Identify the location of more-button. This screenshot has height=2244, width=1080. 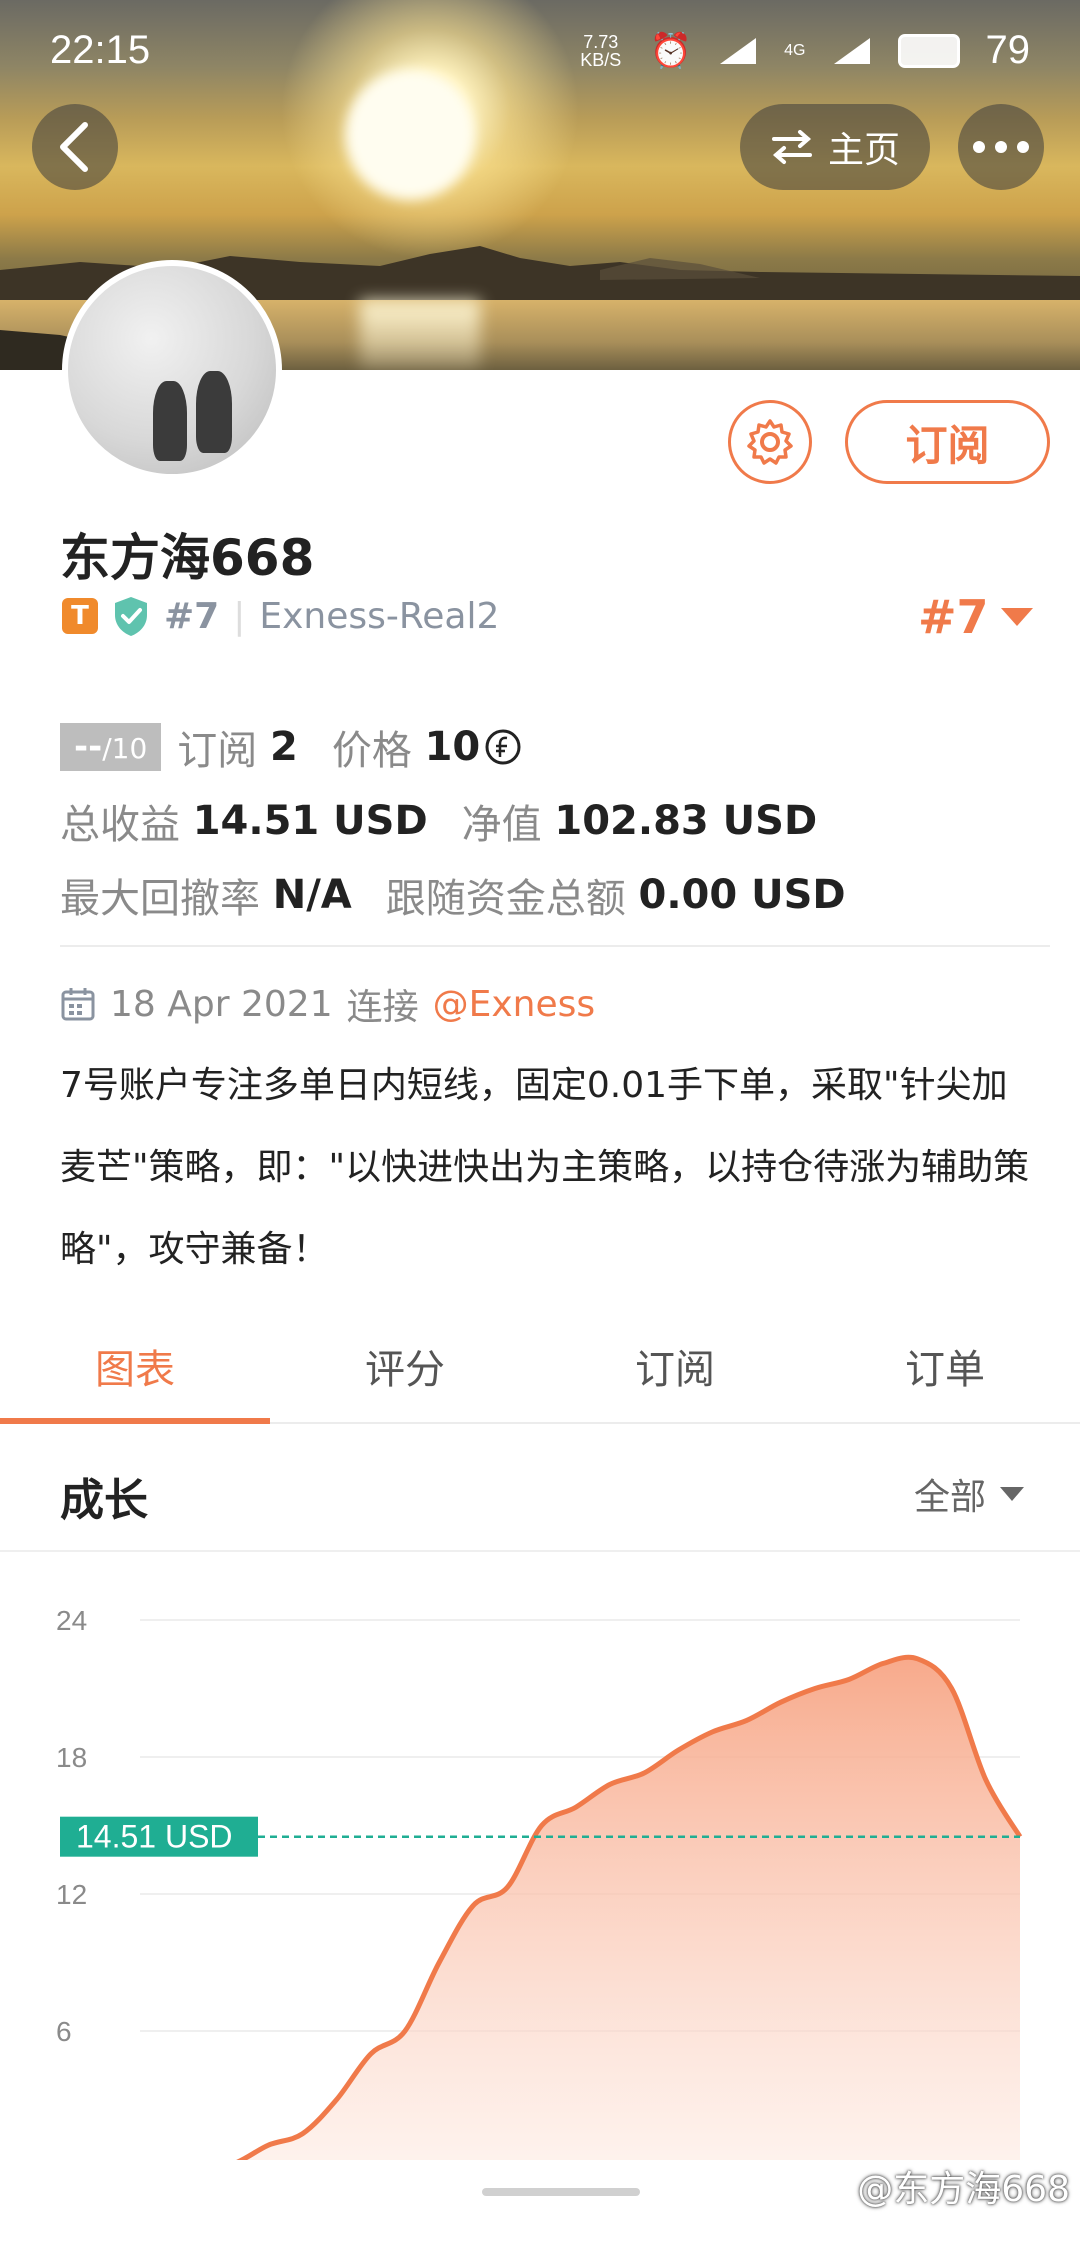
(1001, 147).